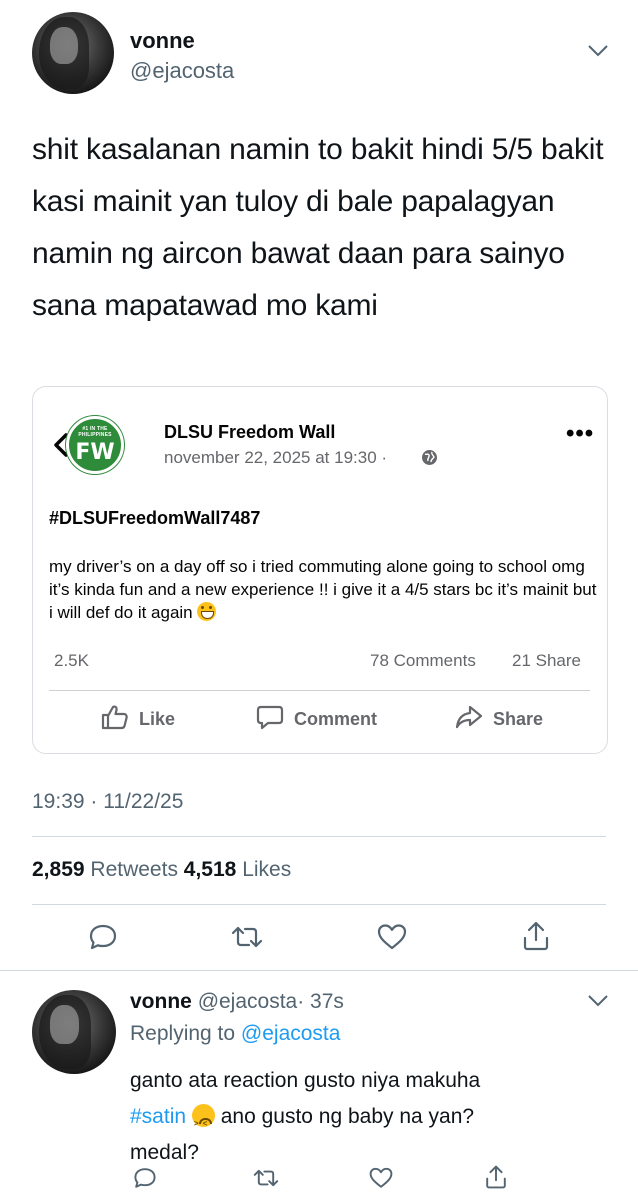 The width and height of the screenshot is (638, 1200). I want to click on section-divider, so click(319, 970).